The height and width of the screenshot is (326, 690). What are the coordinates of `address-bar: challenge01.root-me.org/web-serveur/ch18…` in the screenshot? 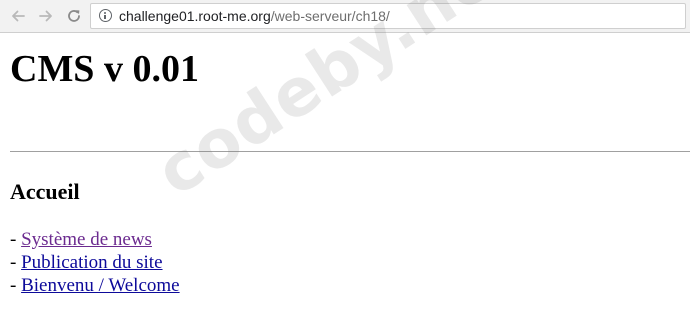 It's located at (388, 16).